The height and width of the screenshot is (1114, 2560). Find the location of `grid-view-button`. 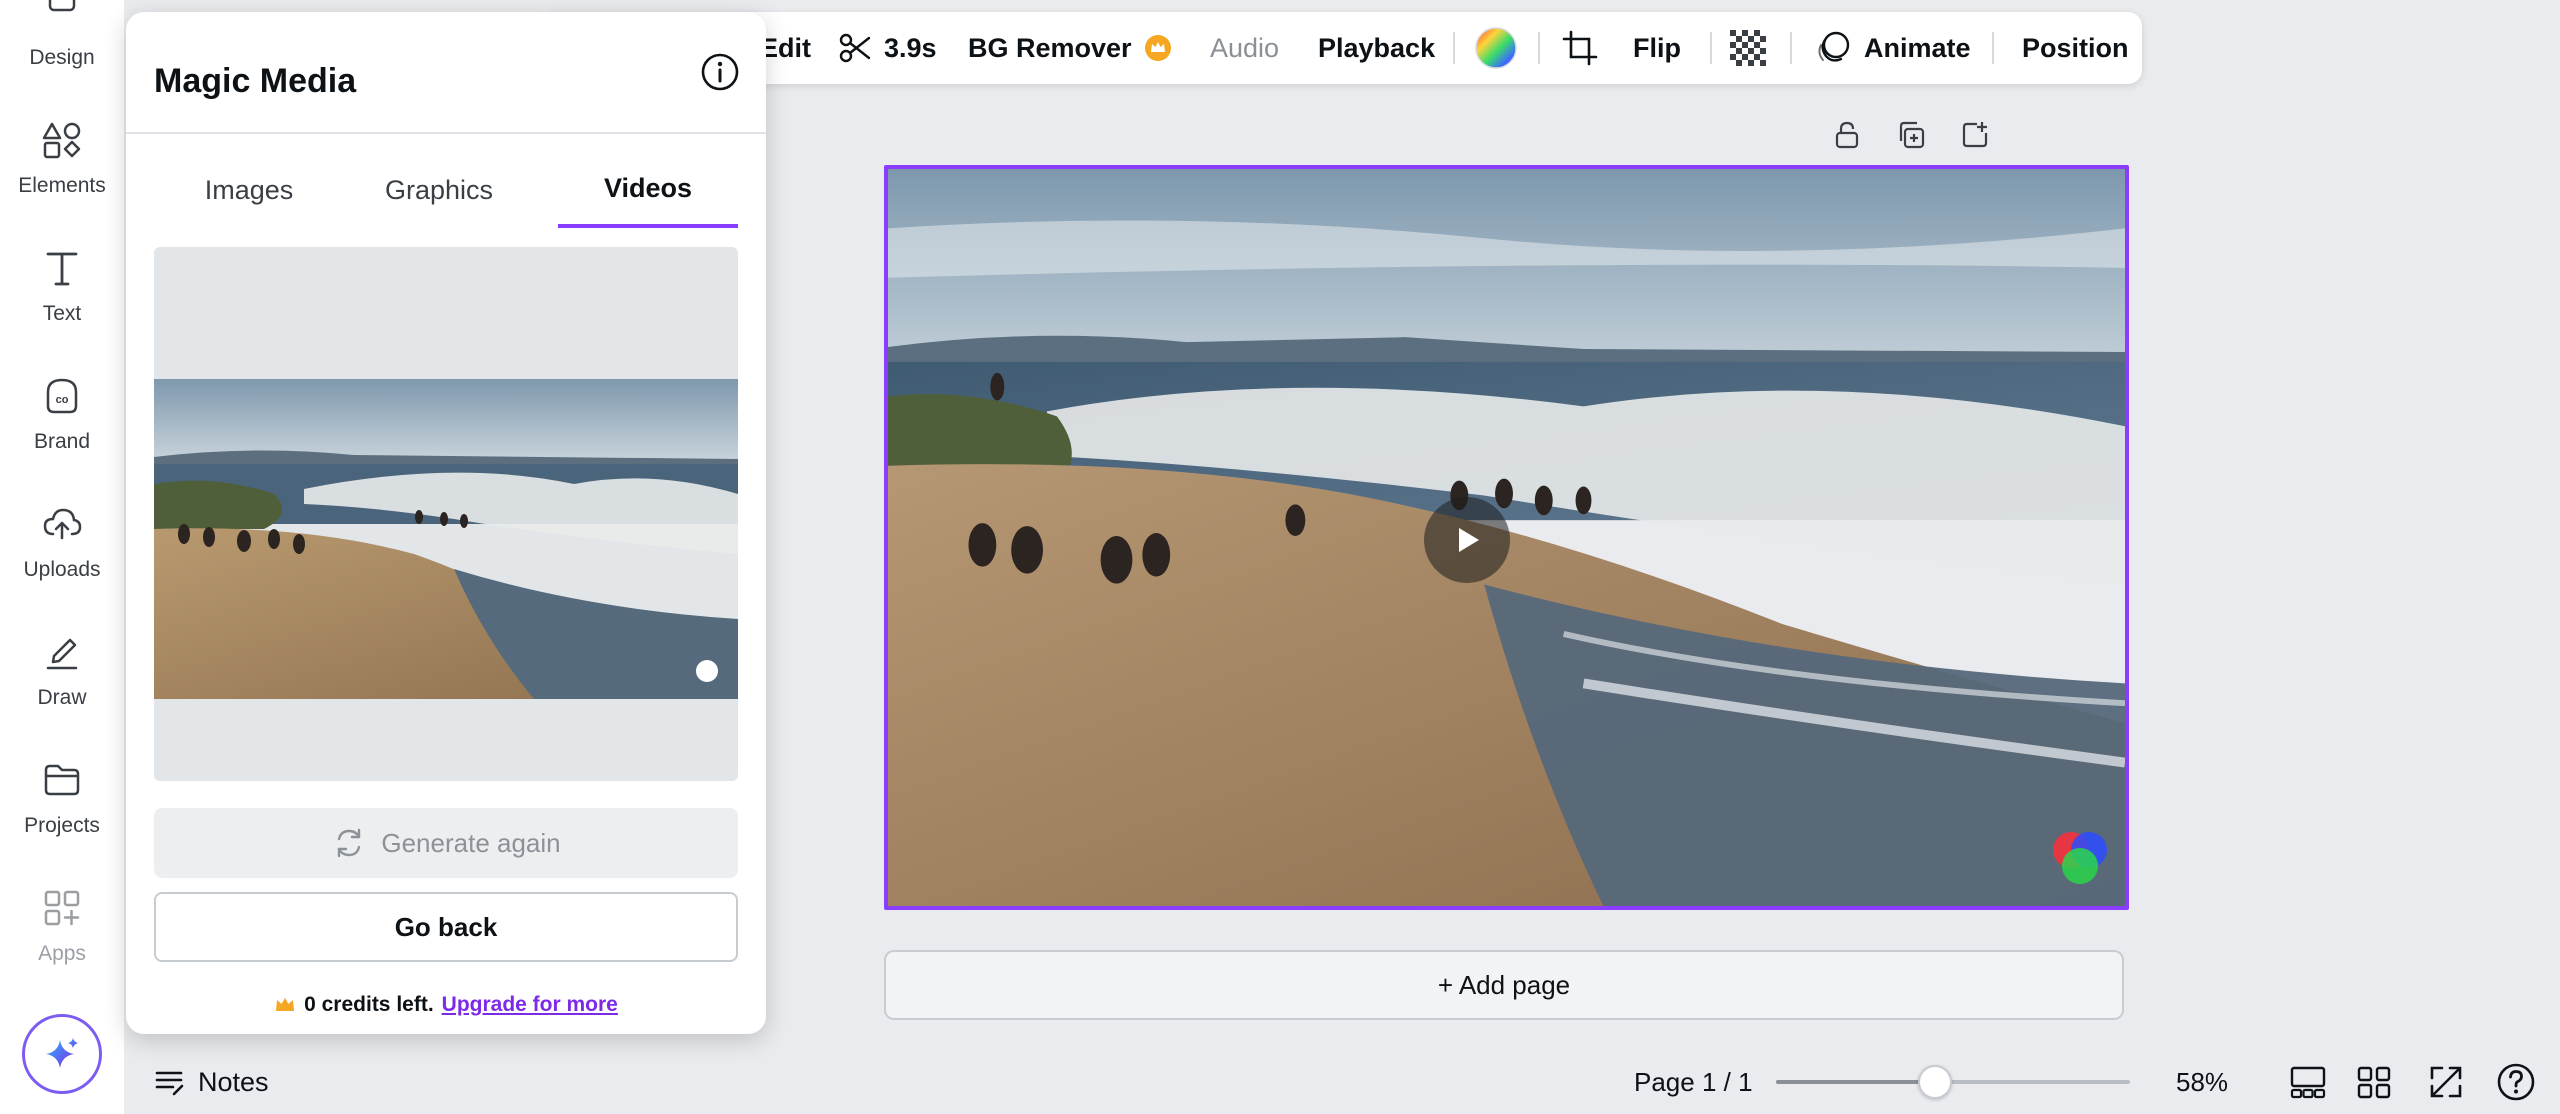

grid-view-button is located at coordinates (2374, 1082).